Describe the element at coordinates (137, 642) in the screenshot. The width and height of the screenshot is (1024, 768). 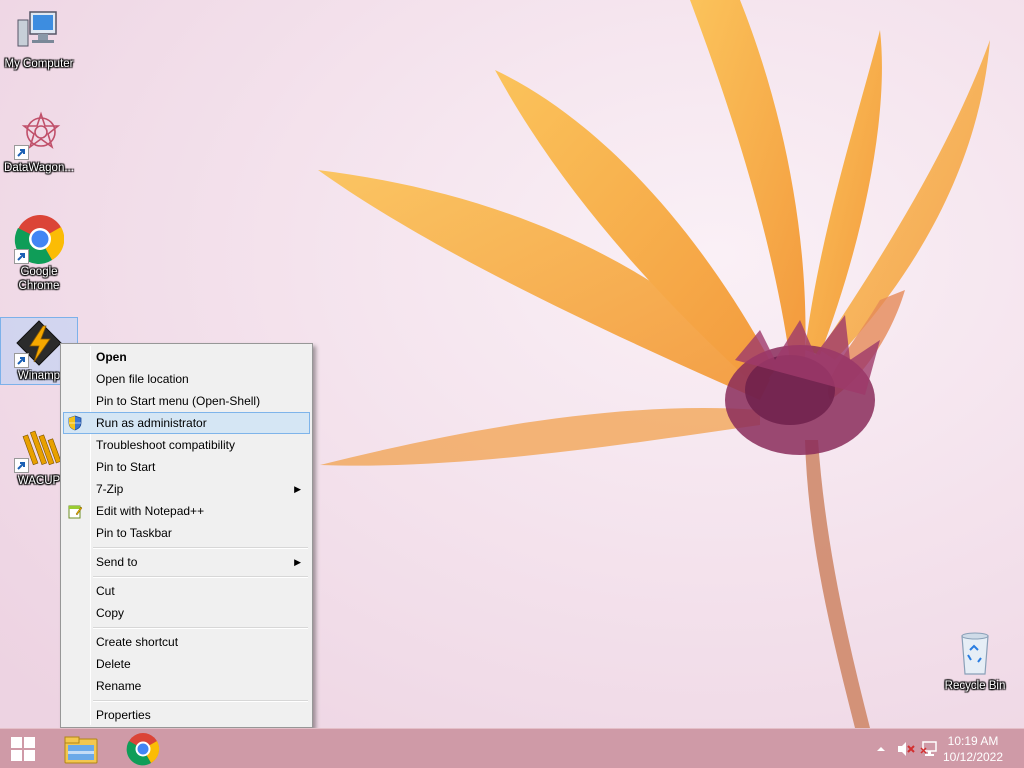
I see `menu-item-label: Create shortcut` at that location.